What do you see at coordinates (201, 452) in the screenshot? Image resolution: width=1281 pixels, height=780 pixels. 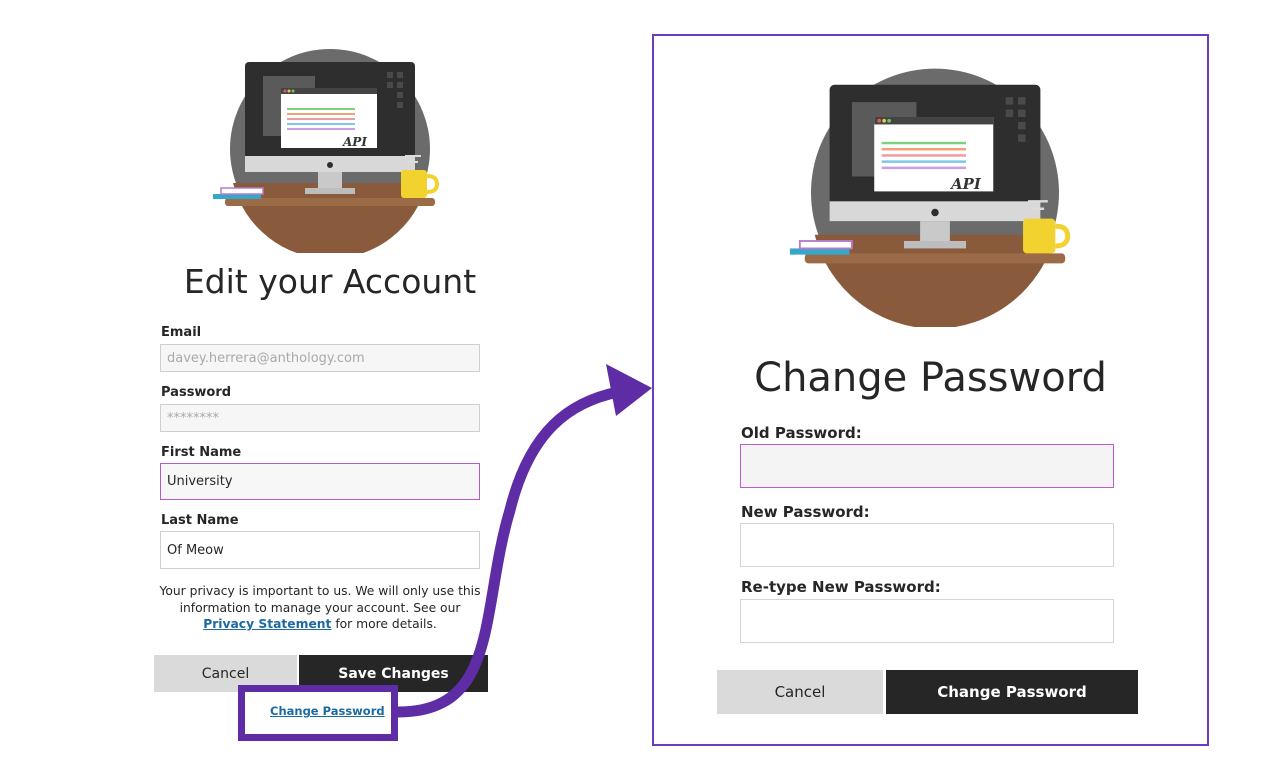 I see `first-name-label: First Name` at bounding box center [201, 452].